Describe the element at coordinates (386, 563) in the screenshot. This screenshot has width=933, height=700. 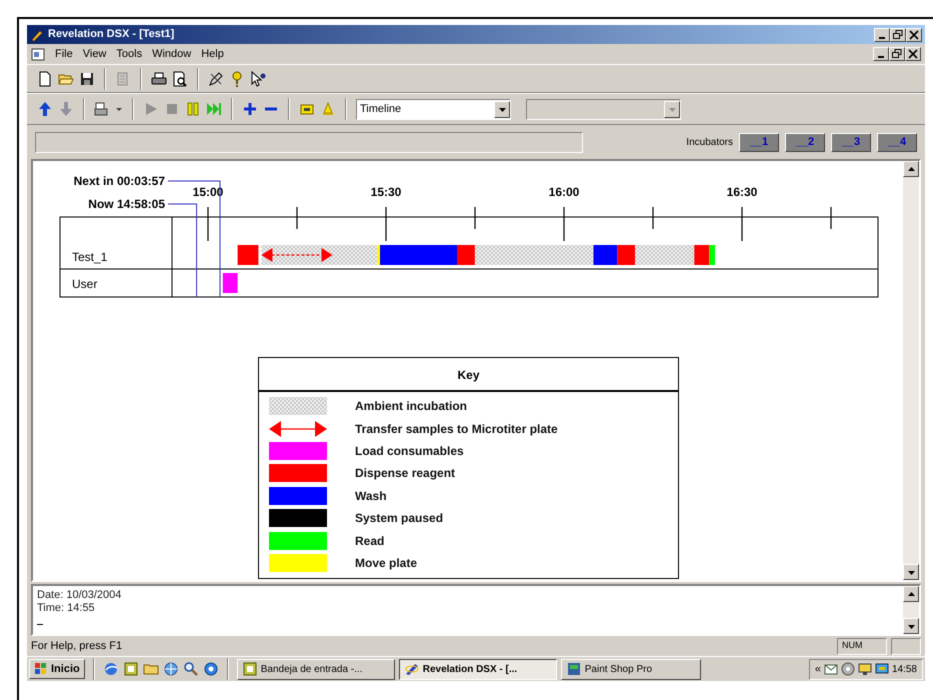
I see `key-label: Move plate` at that location.